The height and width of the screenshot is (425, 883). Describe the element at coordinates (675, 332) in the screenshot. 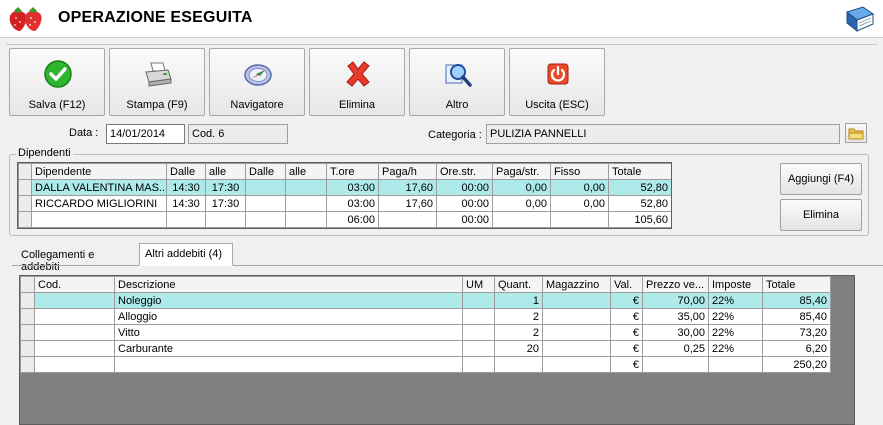

I see `table-cell: 30,00` at that location.